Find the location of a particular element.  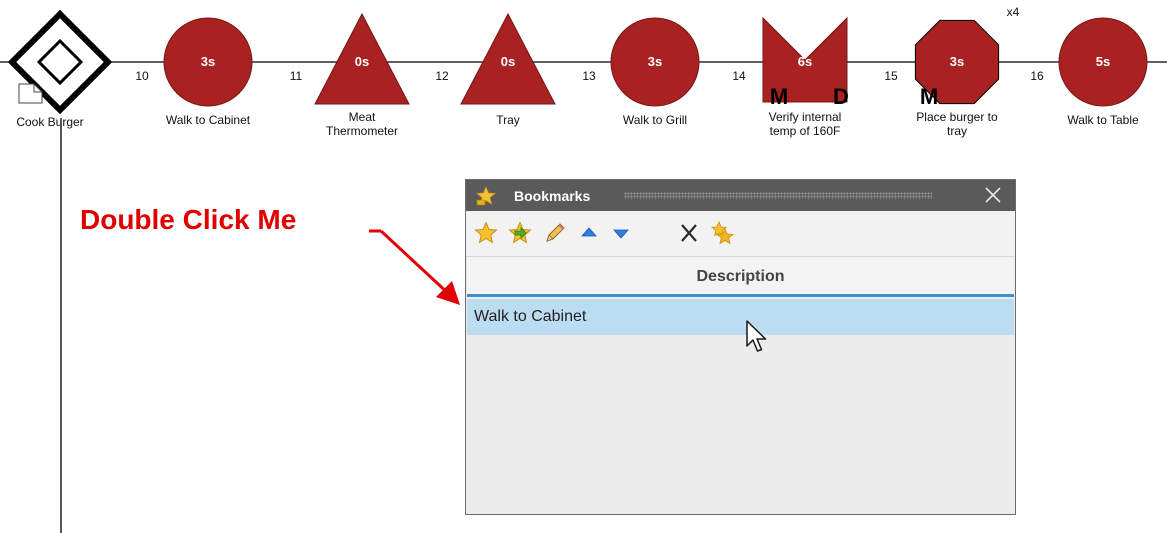

bookmark-row-label: Walk to Cabinet is located at coordinates (530, 316).